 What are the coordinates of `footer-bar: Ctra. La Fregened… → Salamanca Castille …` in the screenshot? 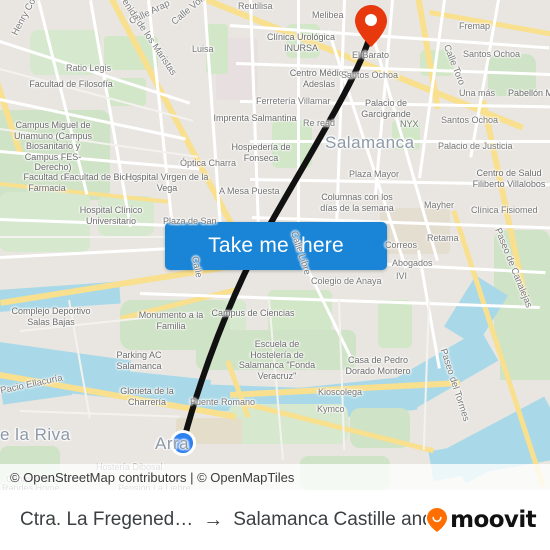 It's located at (275, 520).